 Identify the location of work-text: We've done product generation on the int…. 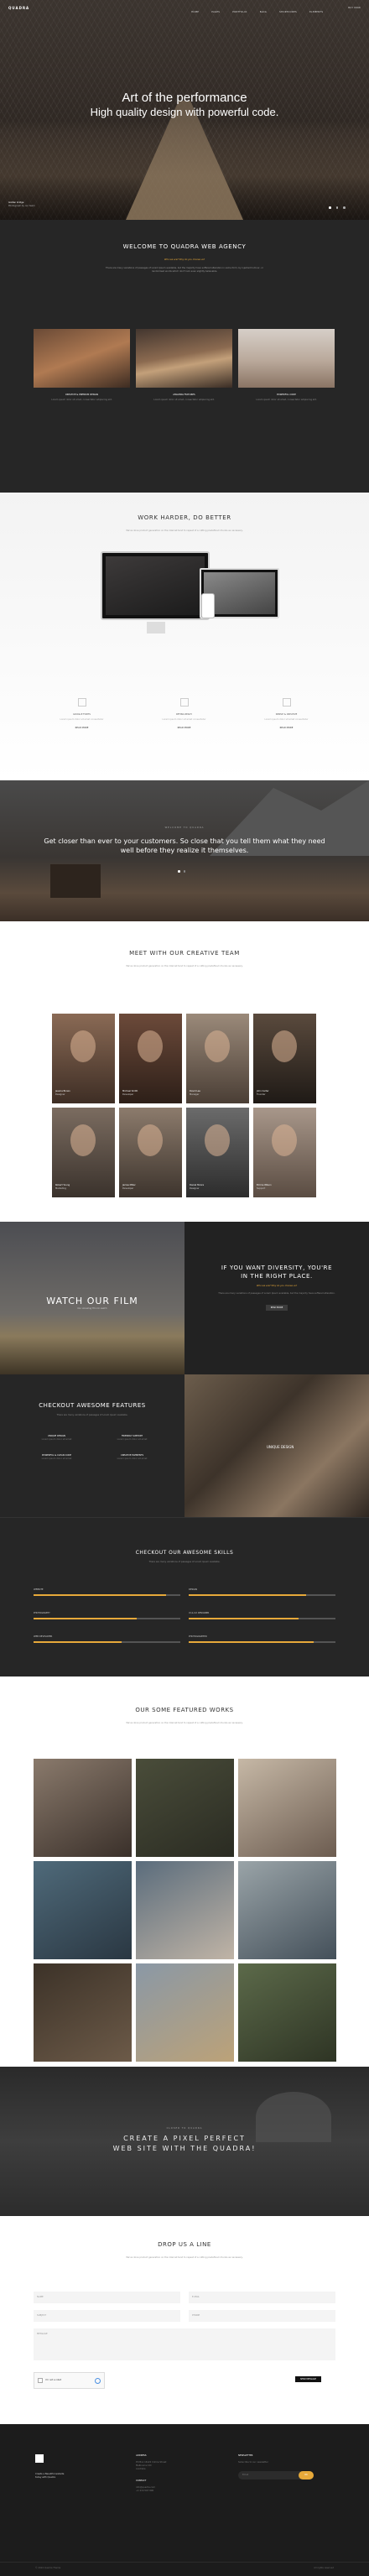
(184, 530).